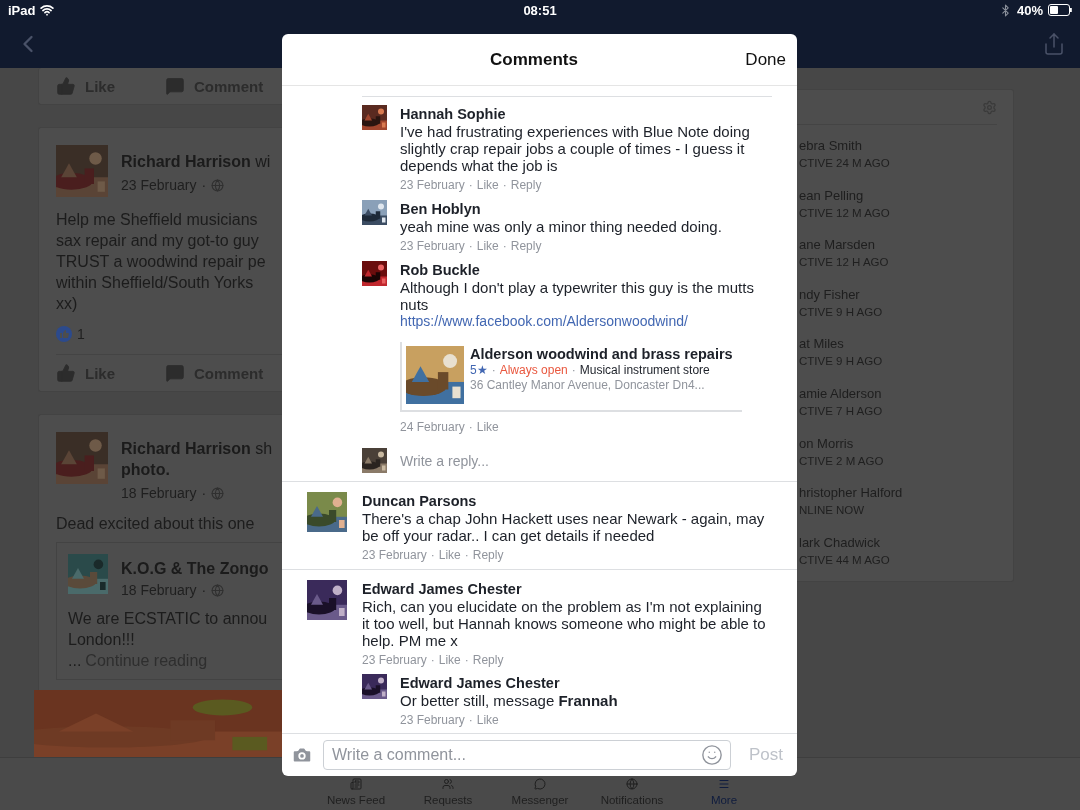  Describe the element at coordinates (724, 794) in the screenshot. I see `tab-item: More` at that location.